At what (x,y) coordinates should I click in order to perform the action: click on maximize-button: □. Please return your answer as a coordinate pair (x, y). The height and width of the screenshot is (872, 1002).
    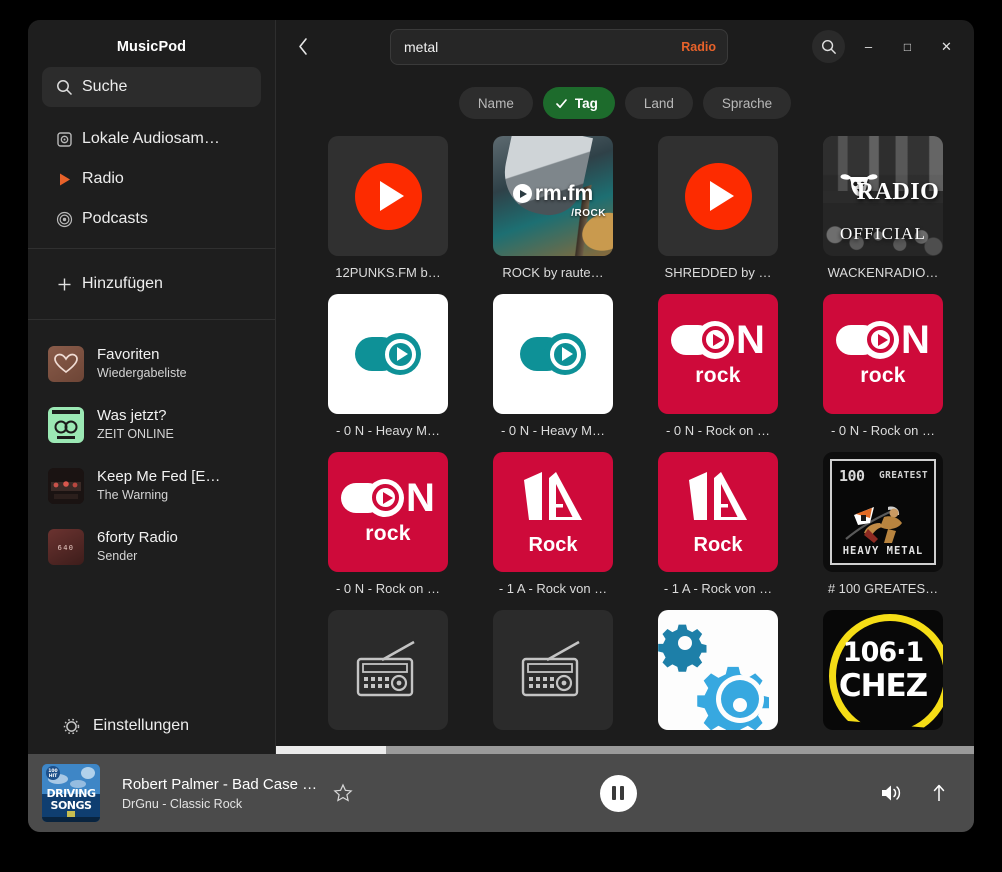
    Looking at the image, I should click on (907, 46).